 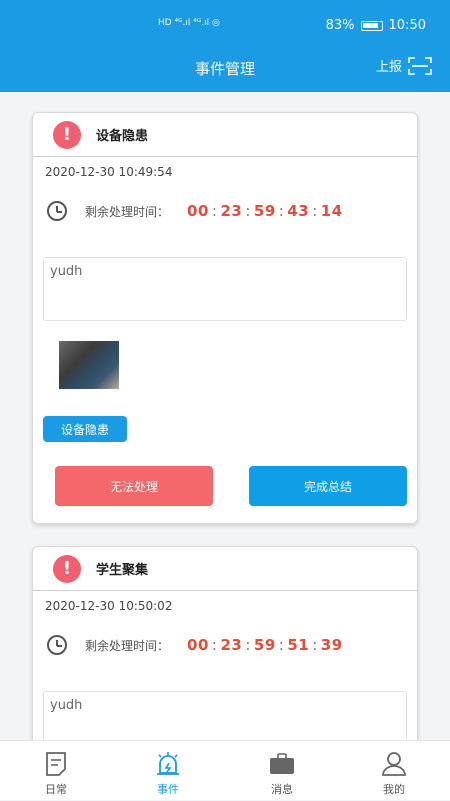 I want to click on tab-label: 消息, so click(x=282, y=789).